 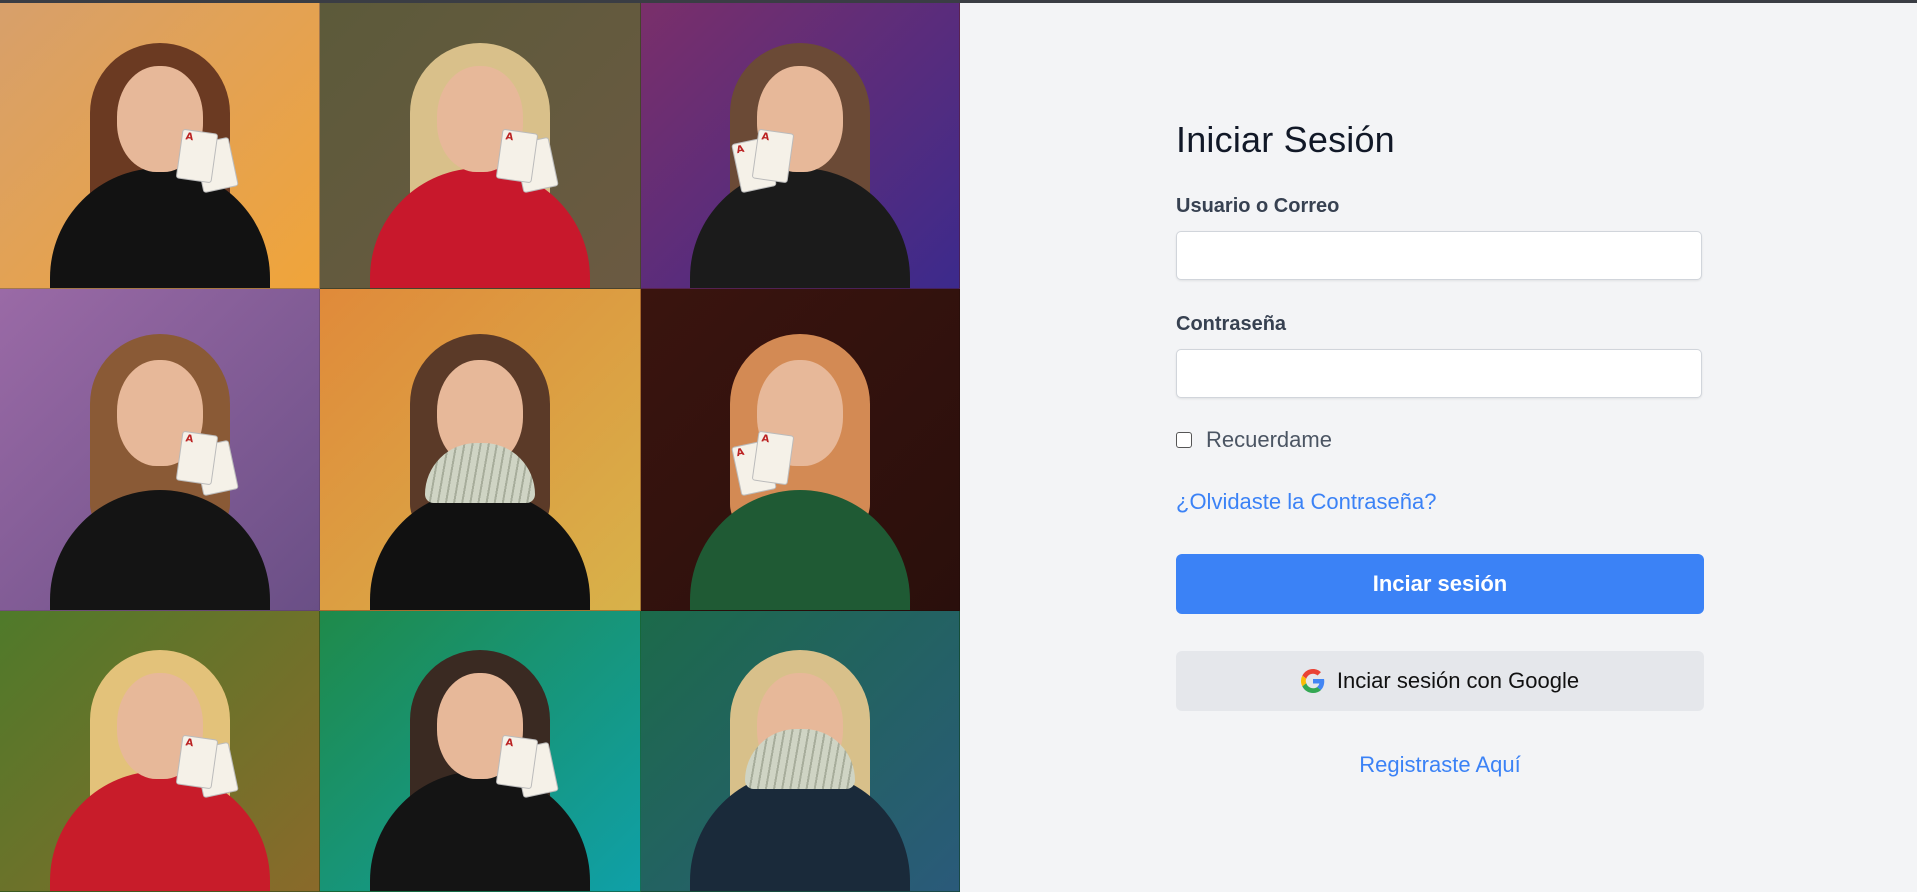 I want to click on password-label: Contraseña, so click(x=1231, y=324).